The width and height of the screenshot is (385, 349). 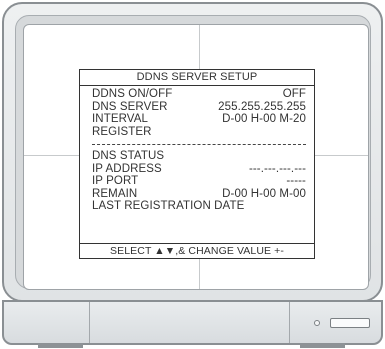 What do you see at coordinates (317, 323) in the screenshot?
I see `power-led-icon` at bounding box center [317, 323].